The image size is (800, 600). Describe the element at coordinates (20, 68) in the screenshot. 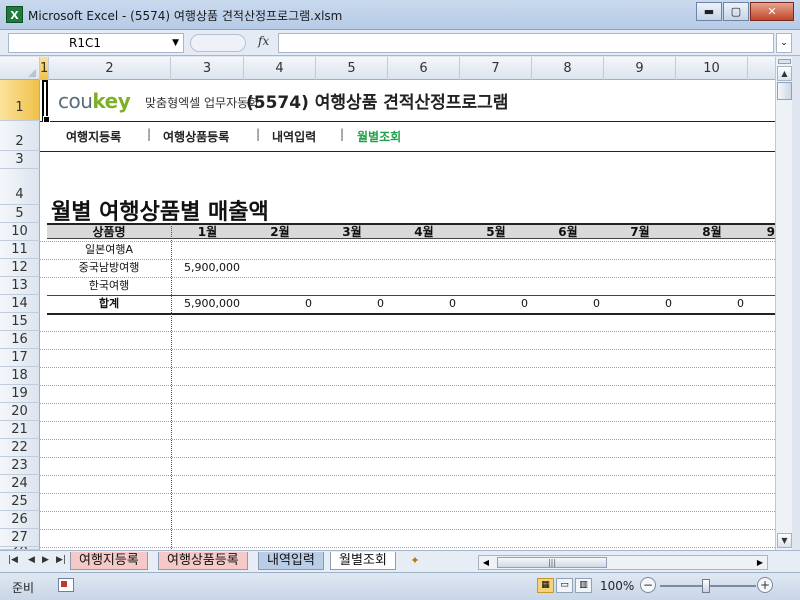

I see `select-all-corner` at that location.